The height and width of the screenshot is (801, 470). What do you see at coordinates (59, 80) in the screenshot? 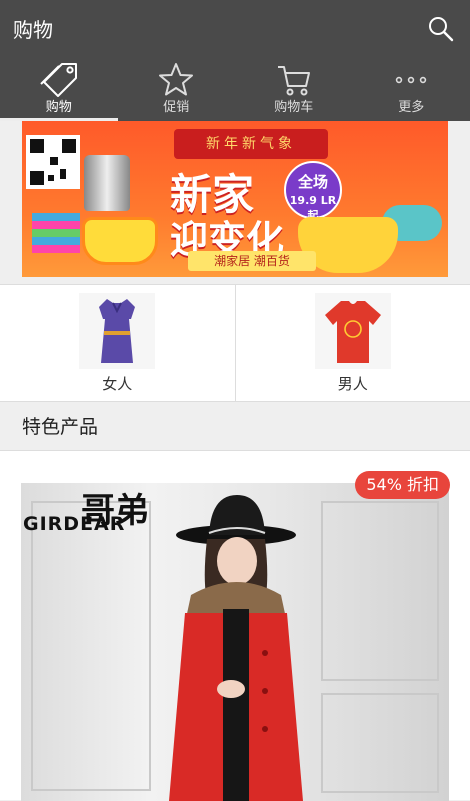
I see `tag-icon` at bounding box center [59, 80].